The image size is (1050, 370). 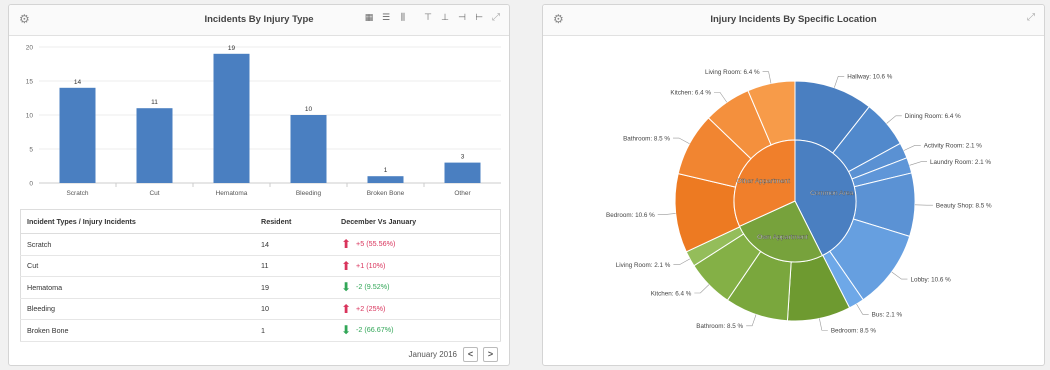 I want to click on column-header: December Vs January, so click(x=418, y=221).